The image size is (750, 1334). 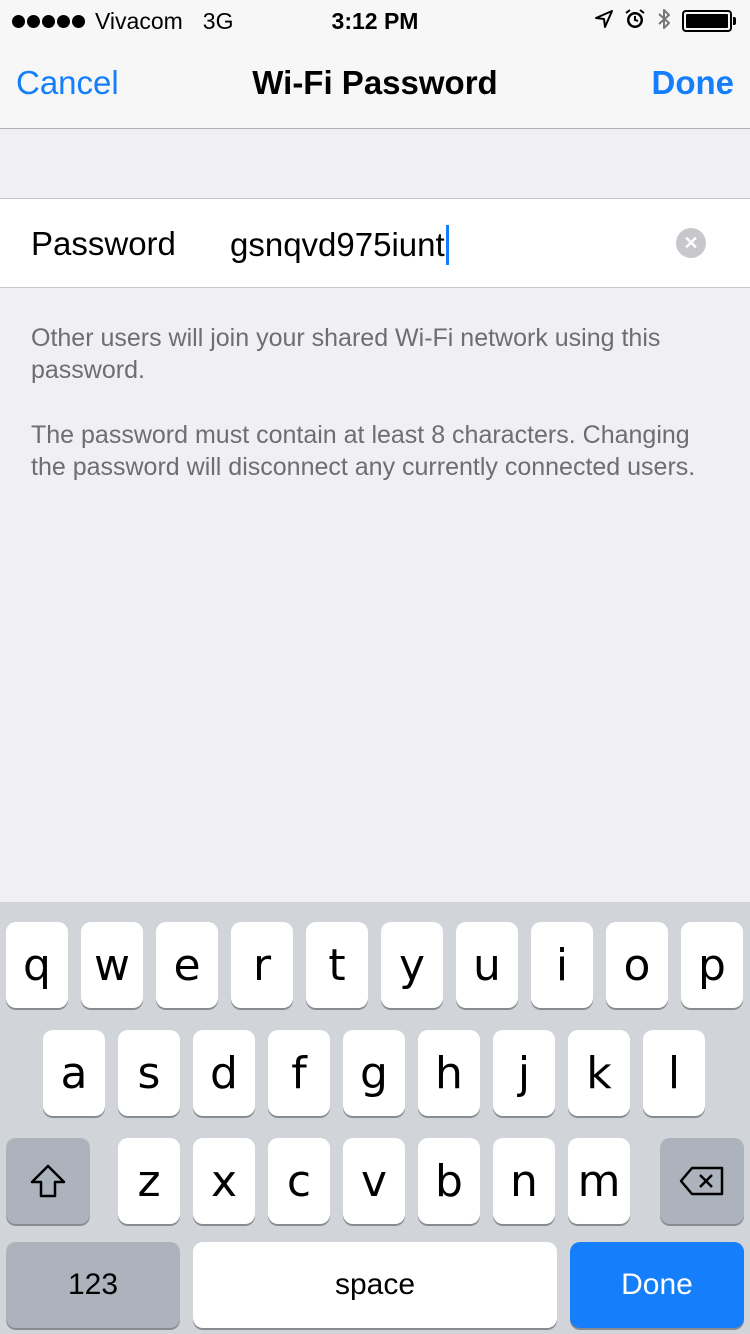 What do you see at coordinates (635, 21) in the screenshot?
I see `alarm-icon` at bounding box center [635, 21].